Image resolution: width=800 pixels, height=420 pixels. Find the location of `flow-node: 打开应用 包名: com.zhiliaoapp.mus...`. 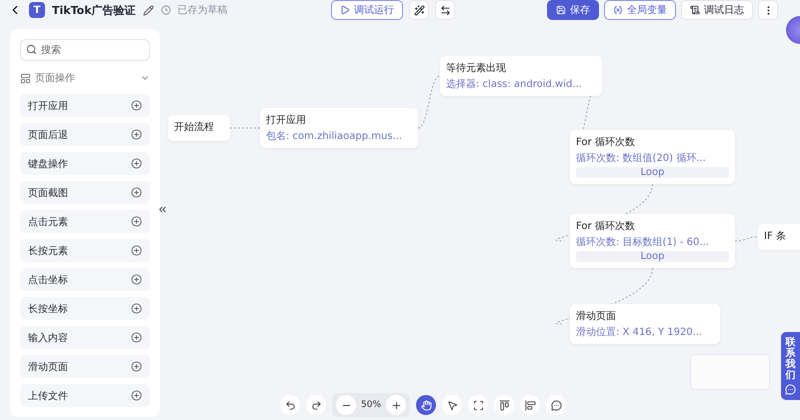

flow-node: 打开应用 包名: com.zhiliaoapp.mus... is located at coordinates (339, 128).